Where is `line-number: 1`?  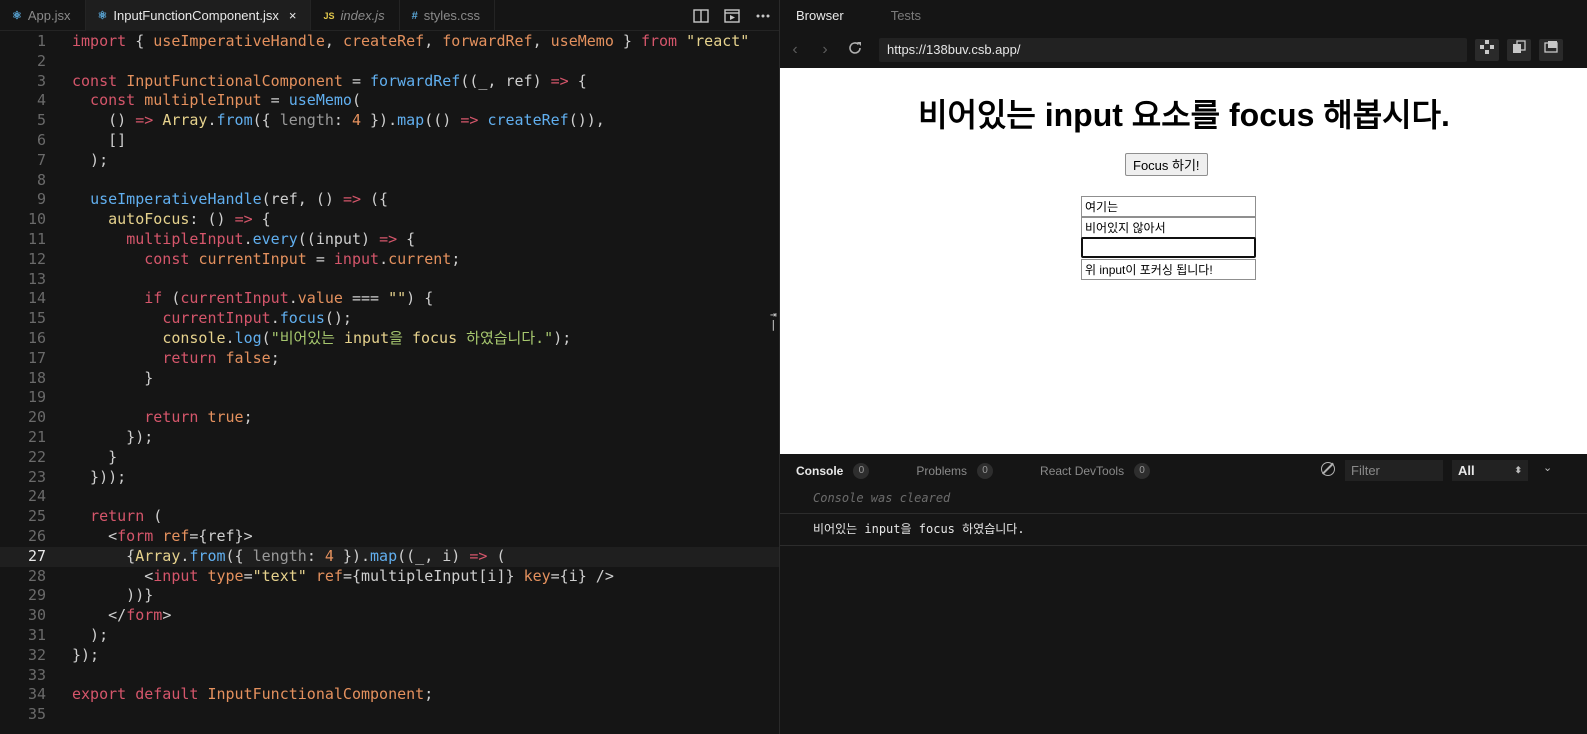
line-number: 1 is located at coordinates (41, 41).